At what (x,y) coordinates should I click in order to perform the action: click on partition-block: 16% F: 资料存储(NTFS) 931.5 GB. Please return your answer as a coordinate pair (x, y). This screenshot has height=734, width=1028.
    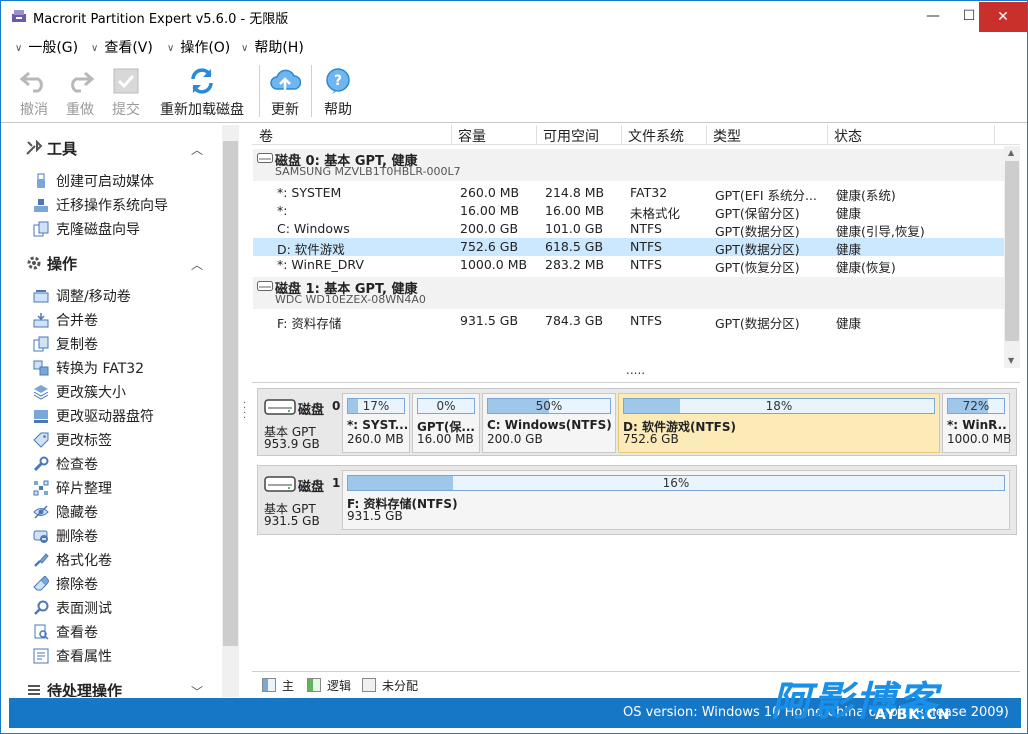
    Looking at the image, I should click on (676, 500).